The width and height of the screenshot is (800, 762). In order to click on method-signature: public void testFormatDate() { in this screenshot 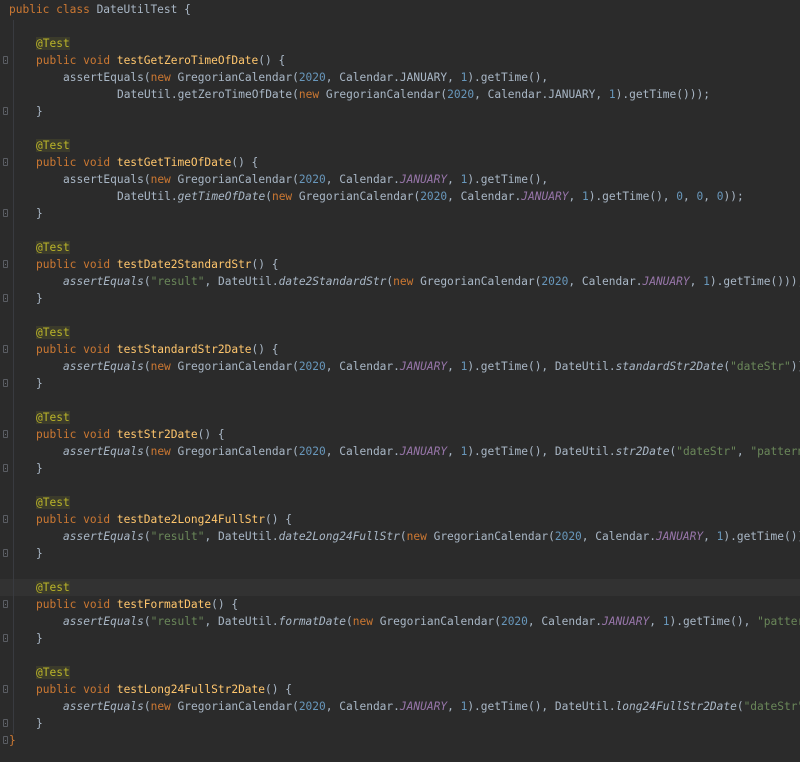, I will do `click(137, 604)`.